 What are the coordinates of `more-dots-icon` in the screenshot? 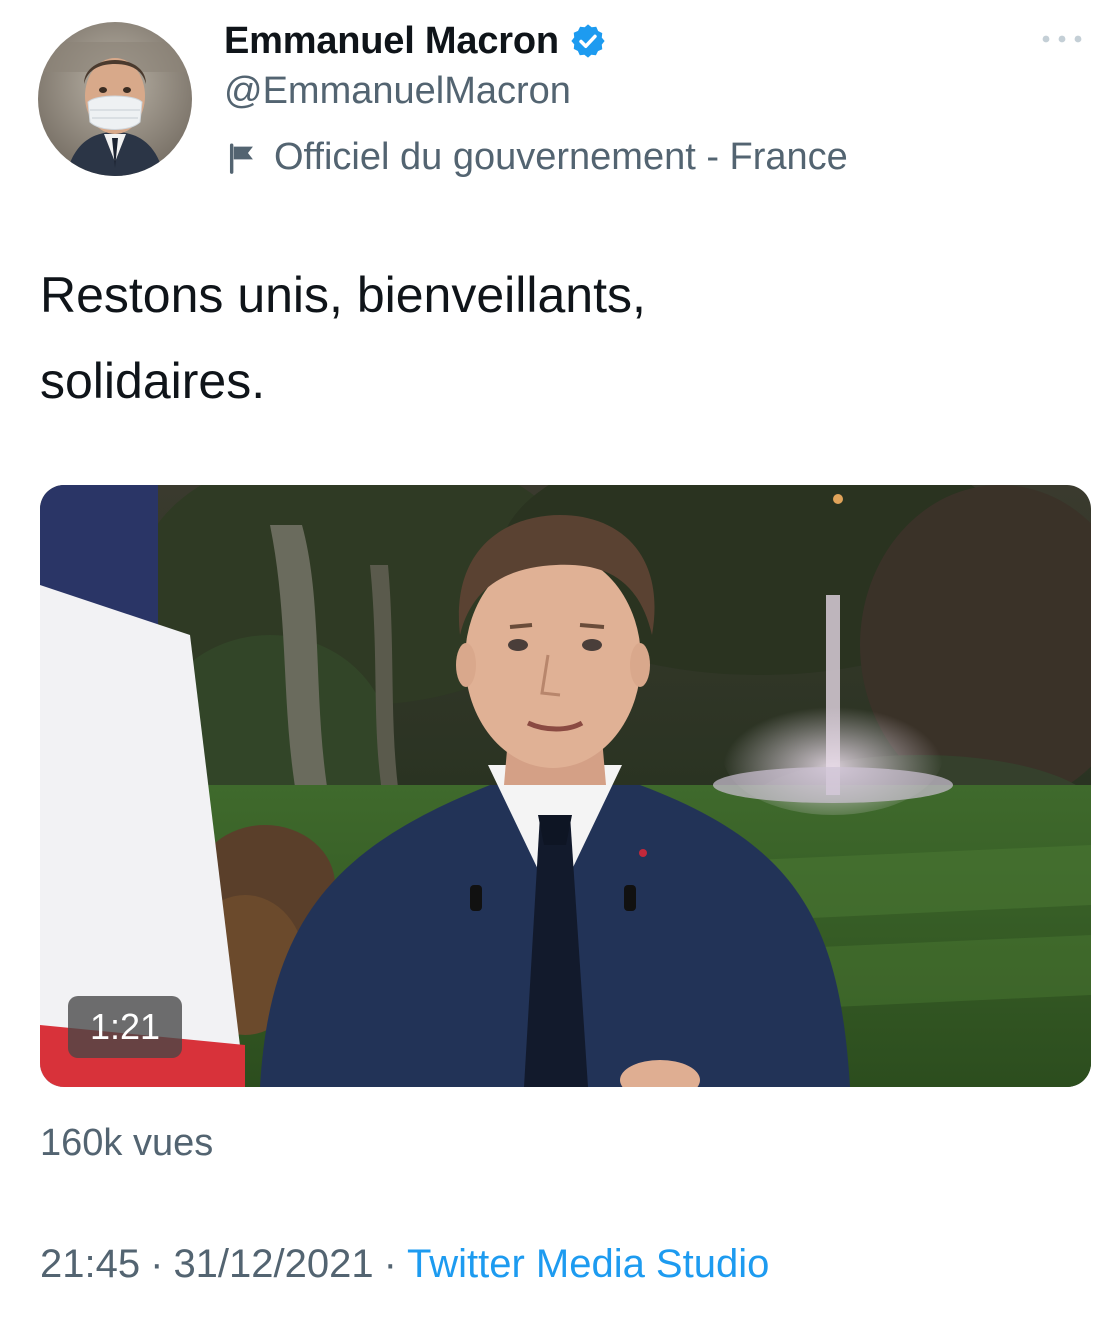 It's located at (1062, 39).